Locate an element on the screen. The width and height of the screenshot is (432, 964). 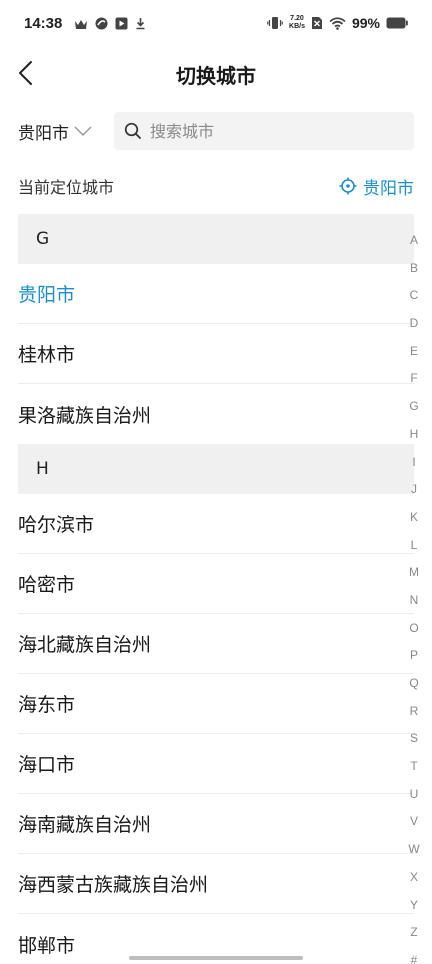
header: 切换城市 is located at coordinates (216, 73).